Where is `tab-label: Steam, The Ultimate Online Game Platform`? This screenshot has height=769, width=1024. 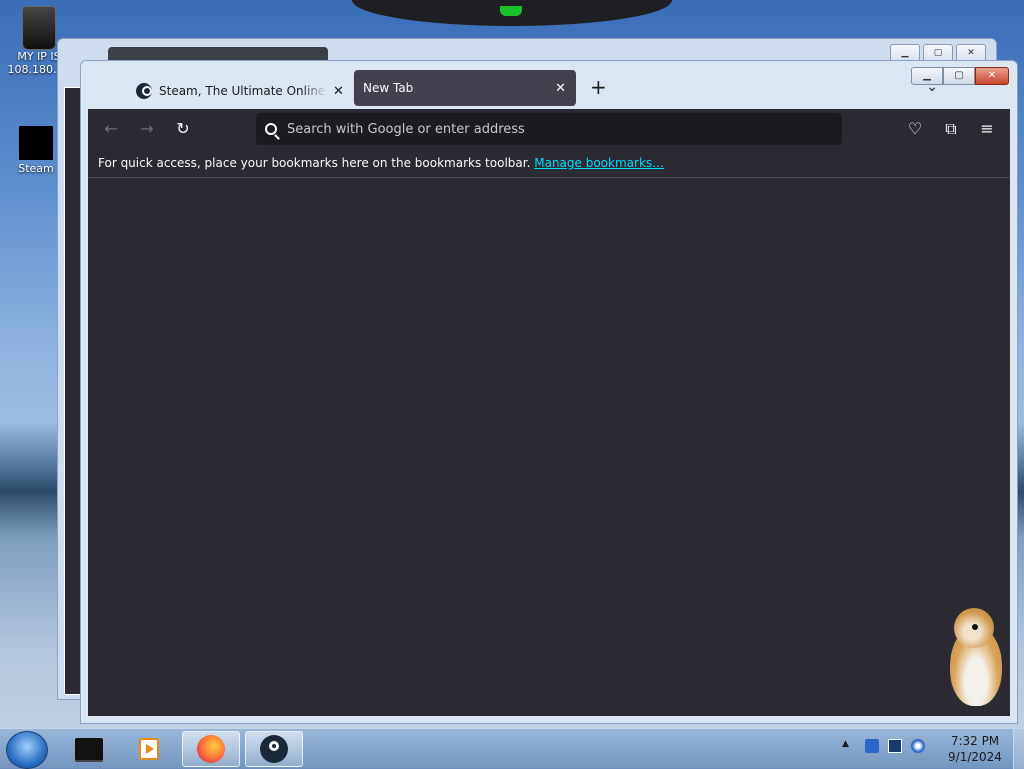
tab-label: Steam, The Ultimate Online Game Platform is located at coordinates (243, 91).